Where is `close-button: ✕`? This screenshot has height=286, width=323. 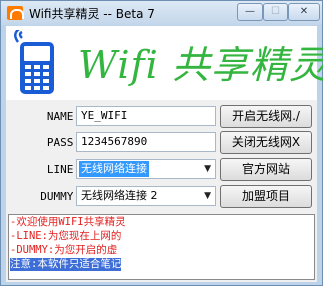
close-button: ✕ is located at coordinates (304, 12).